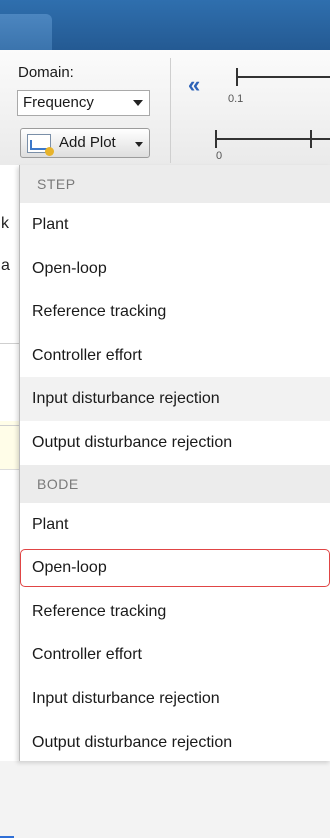 This screenshot has width=330, height=838. I want to click on menu-item-bode-plant: Plant, so click(175, 525).